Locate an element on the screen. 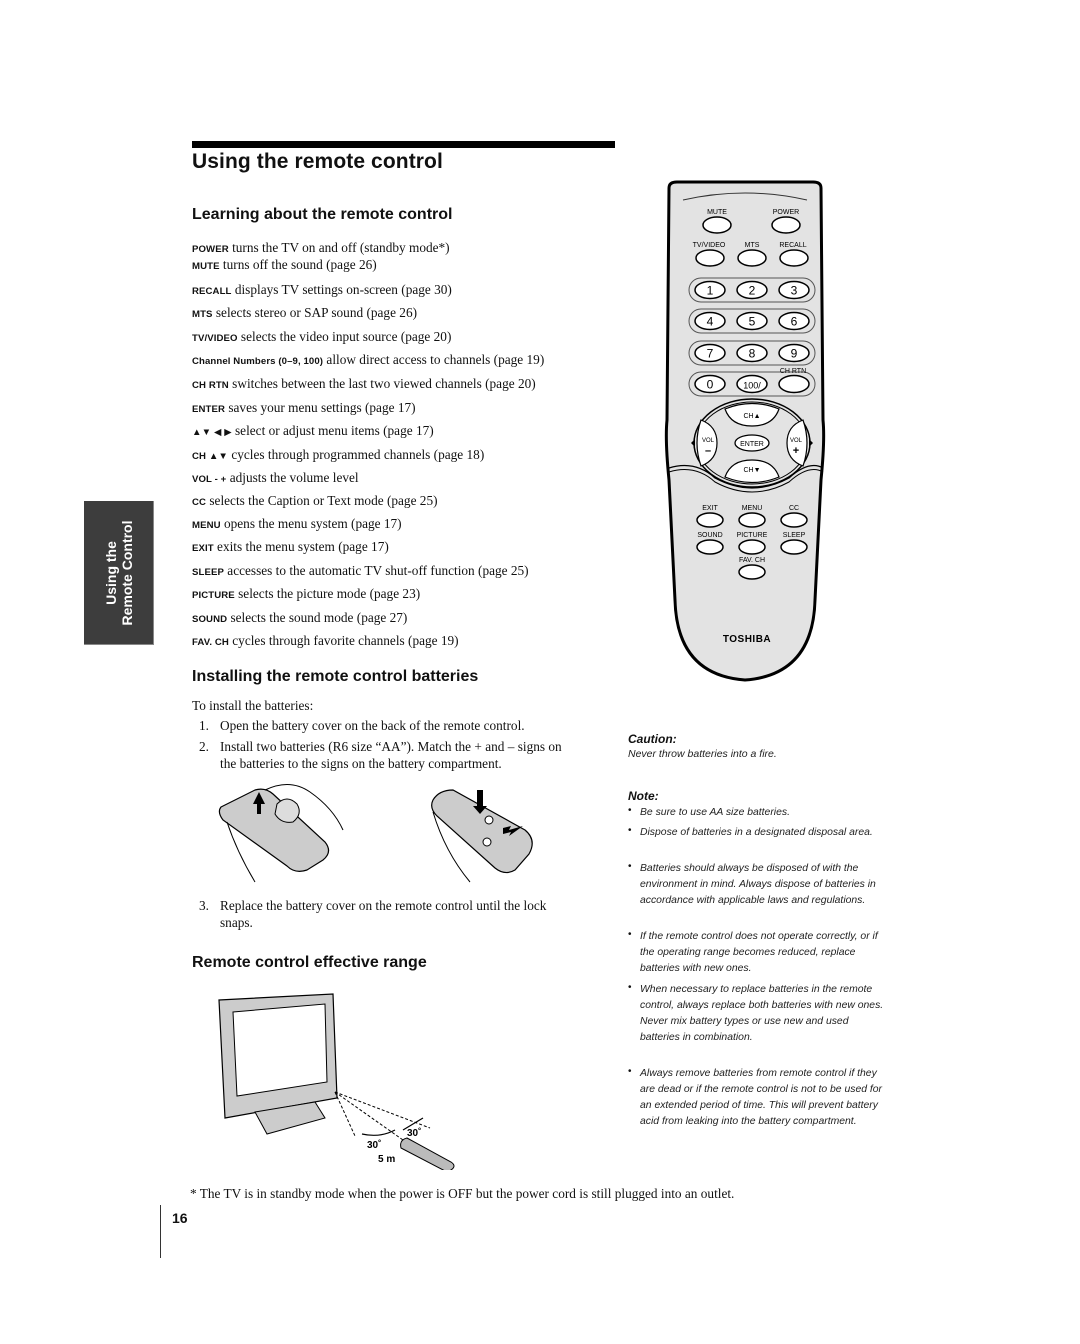 This screenshot has height=1344, width=1080. install-intro: To install the batteries: is located at coordinates (253, 705).